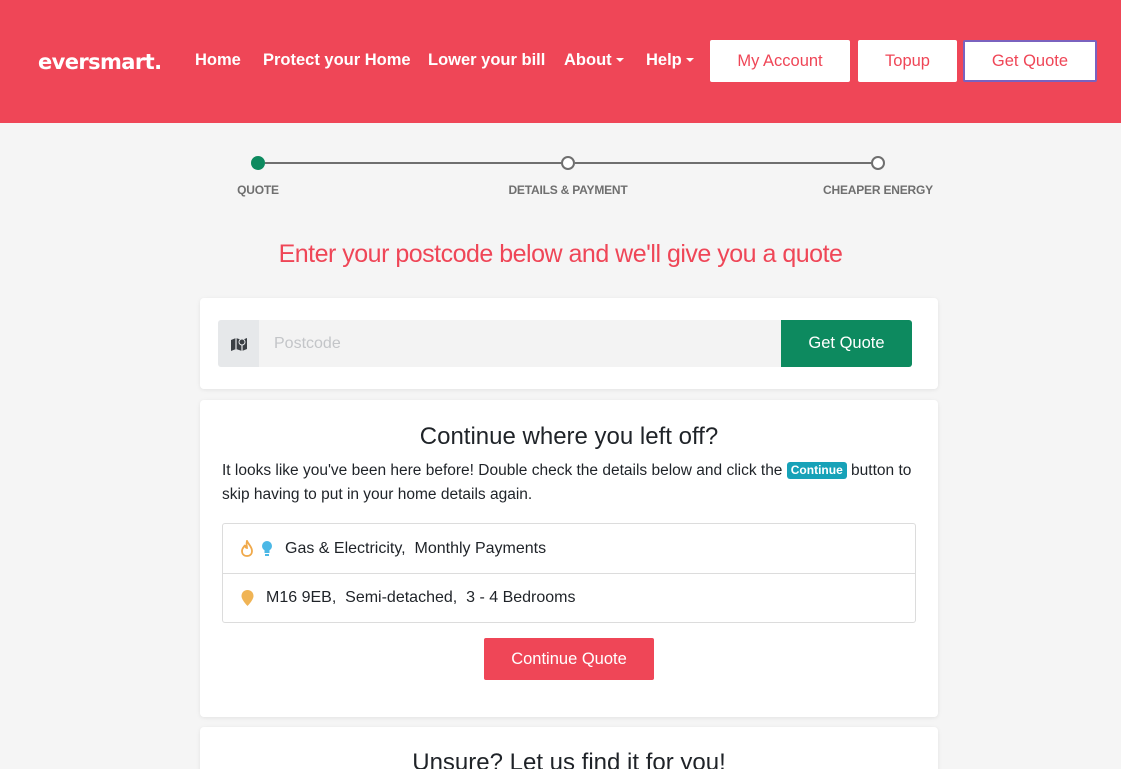 This screenshot has width=1121, height=769. Describe the element at coordinates (816, 470) in the screenshot. I see `continue-badge: Continue` at that location.